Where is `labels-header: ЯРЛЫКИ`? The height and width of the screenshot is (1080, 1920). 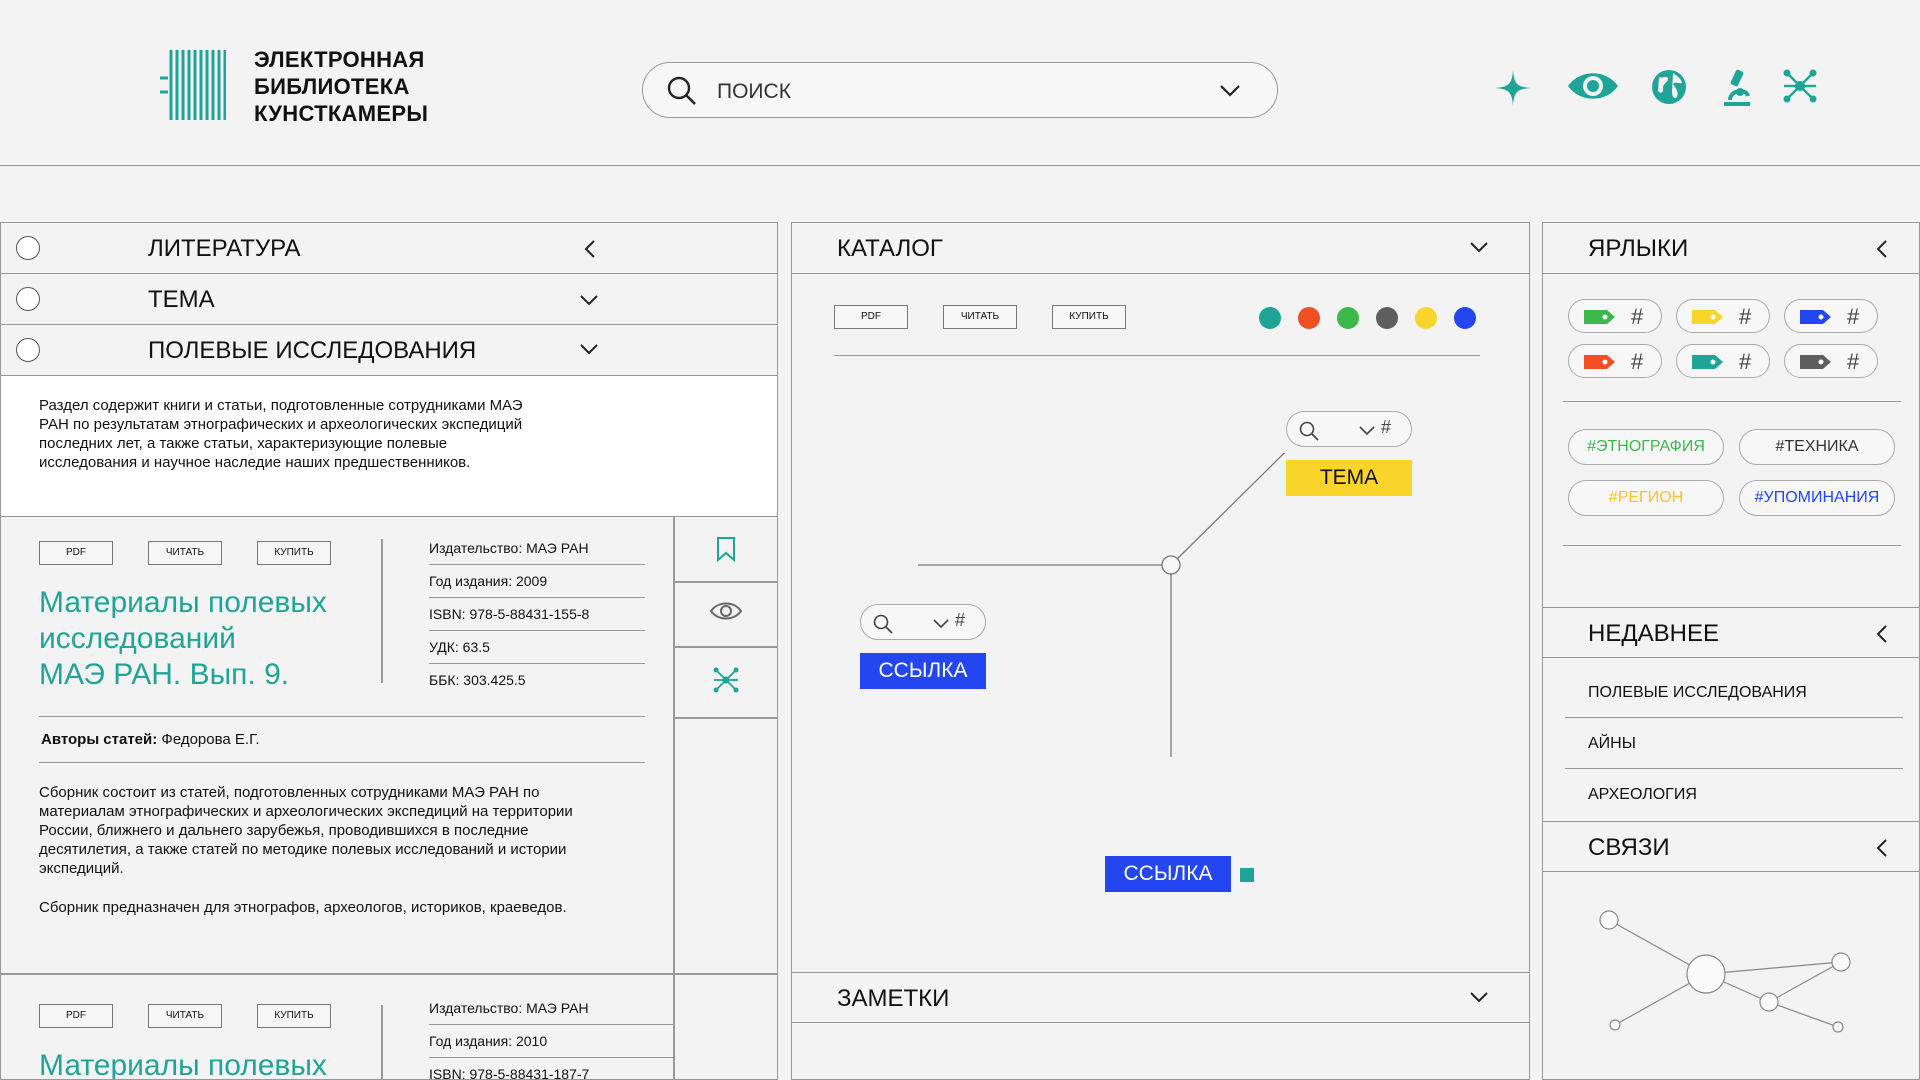
labels-header: ЯРЛЫКИ is located at coordinates (1731, 248).